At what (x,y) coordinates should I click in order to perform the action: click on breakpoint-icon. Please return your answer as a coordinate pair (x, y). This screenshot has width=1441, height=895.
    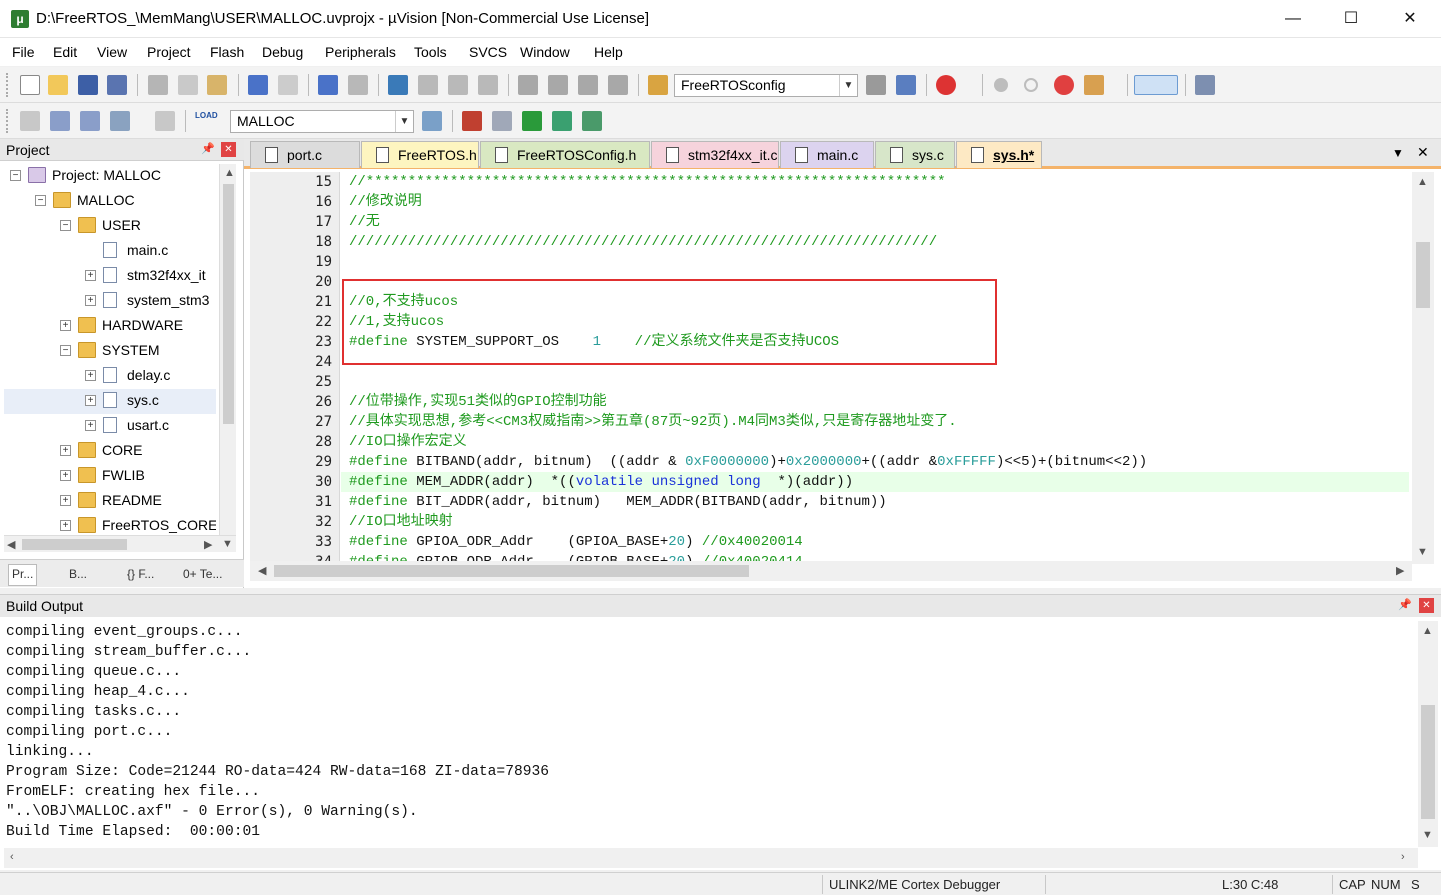
    Looking at the image, I should click on (1001, 85).